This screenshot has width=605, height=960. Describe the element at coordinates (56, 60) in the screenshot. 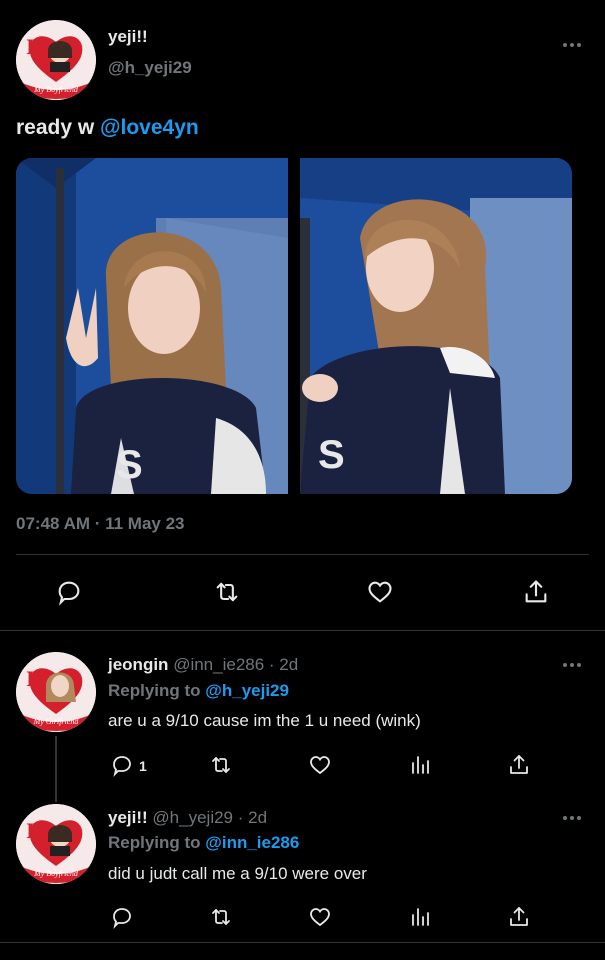

I see `author-avatar: I My Boyfriend` at that location.